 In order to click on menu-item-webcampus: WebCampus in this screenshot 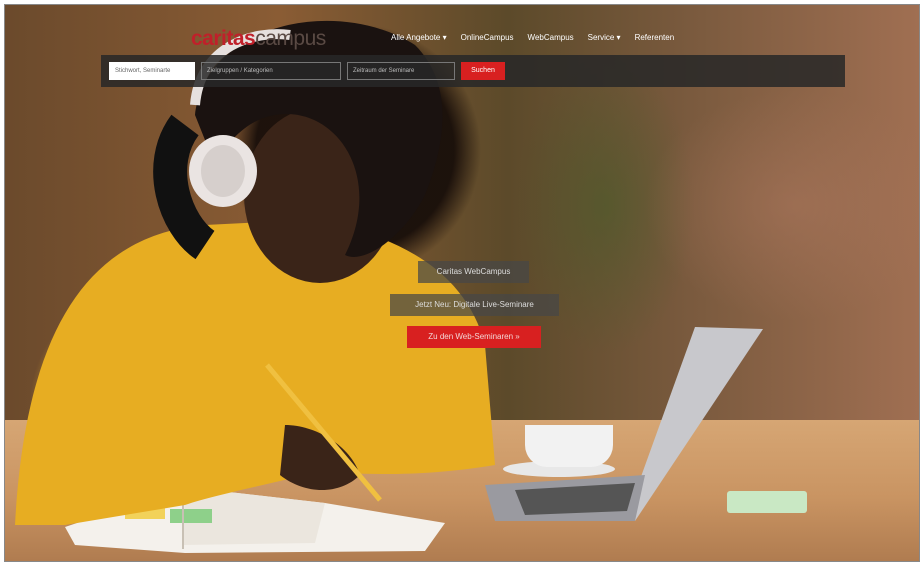, I will do `click(551, 37)`.